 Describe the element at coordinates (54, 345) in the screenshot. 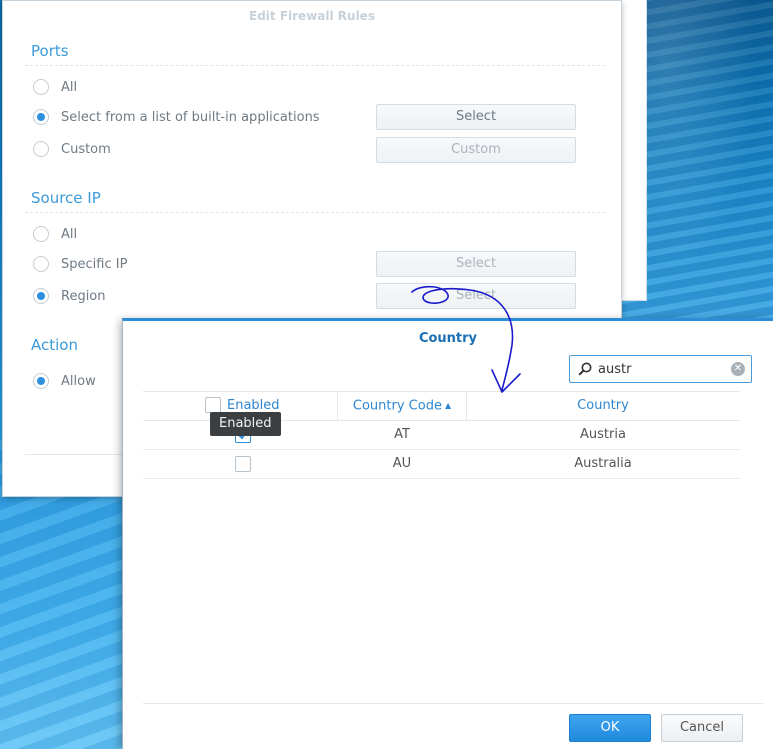

I see `action-section-title: Action` at that location.